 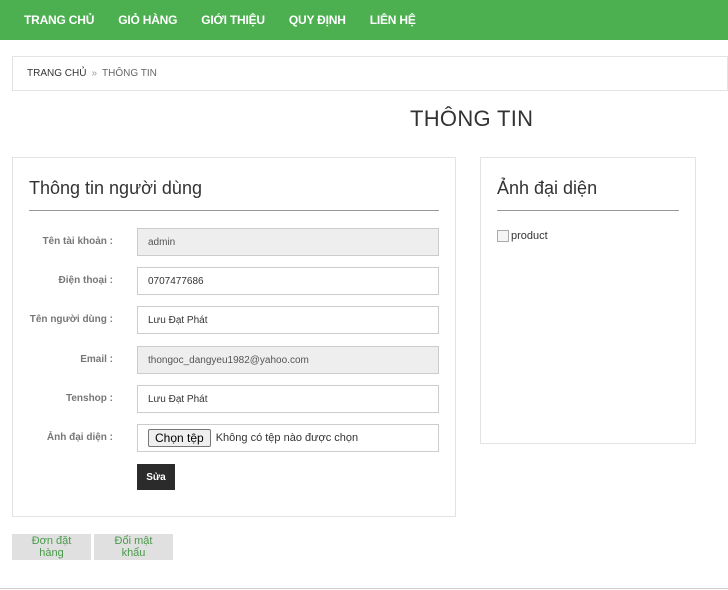 What do you see at coordinates (288, 281) in the screenshot?
I see `phone-field` at bounding box center [288, 281].